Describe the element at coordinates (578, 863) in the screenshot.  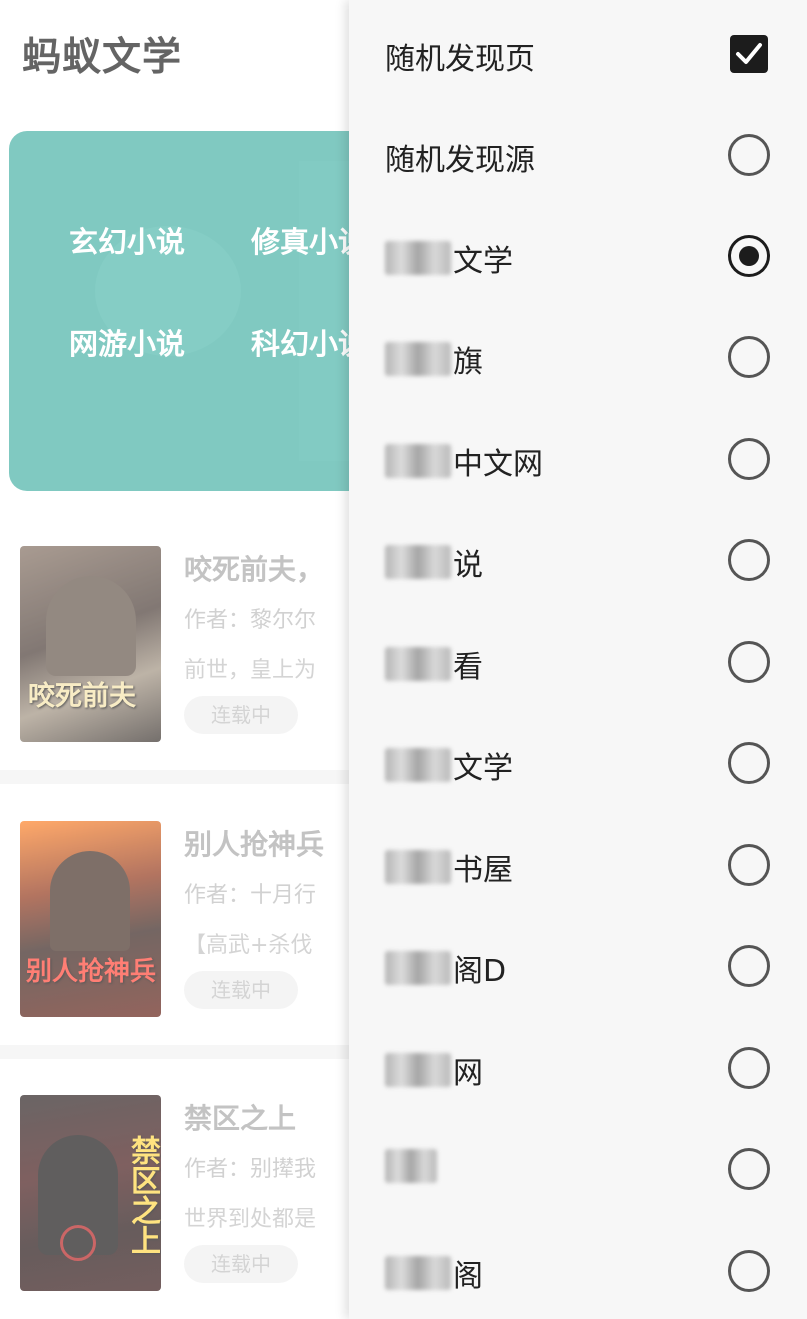
I see `menu-item-source: 书屋` at that location.